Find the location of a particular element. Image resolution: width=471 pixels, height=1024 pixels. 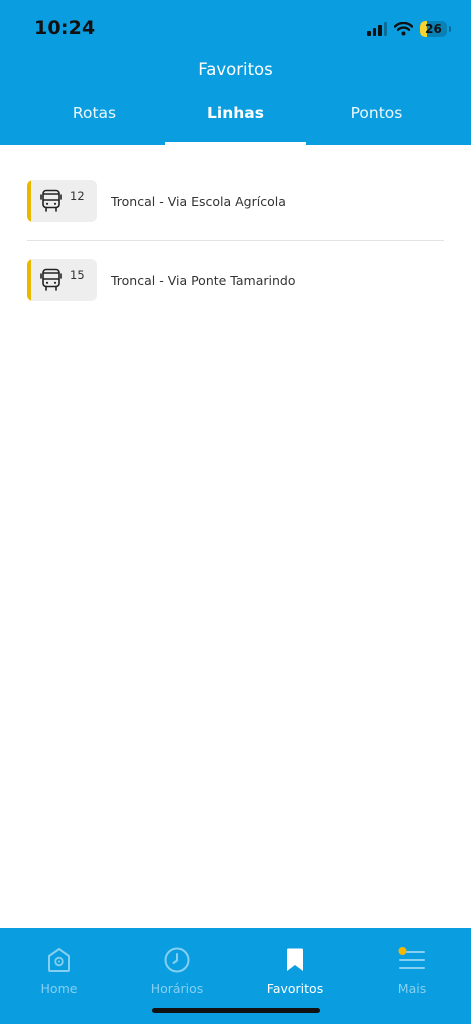

line-number: 15 is located at coordinates (77, 275).